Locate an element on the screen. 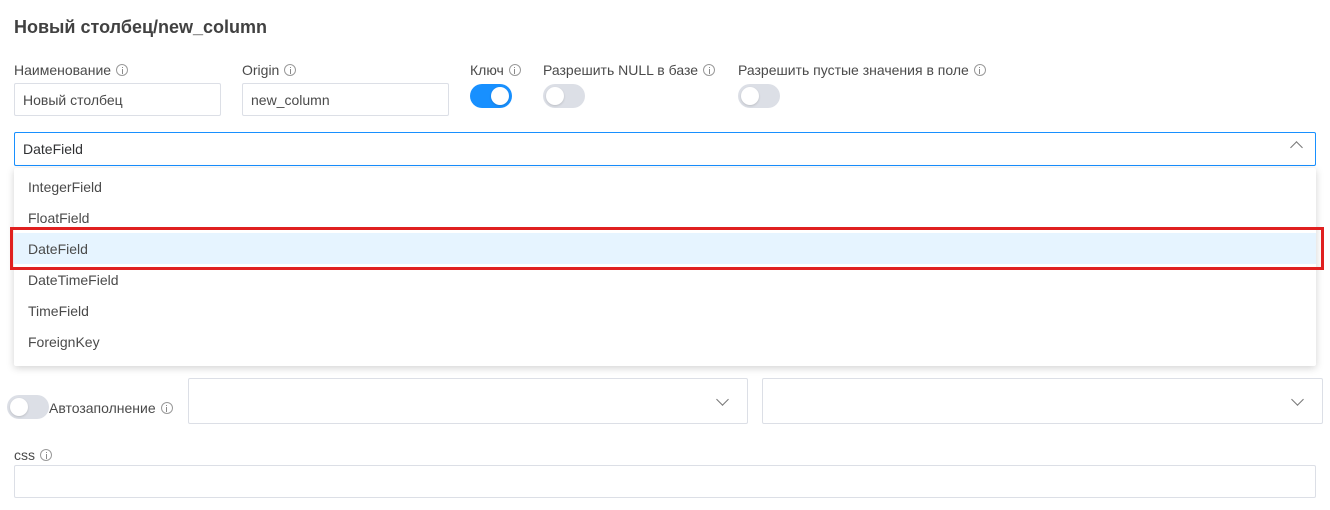  name-label: Наименование is located at coordinates (71, 70).